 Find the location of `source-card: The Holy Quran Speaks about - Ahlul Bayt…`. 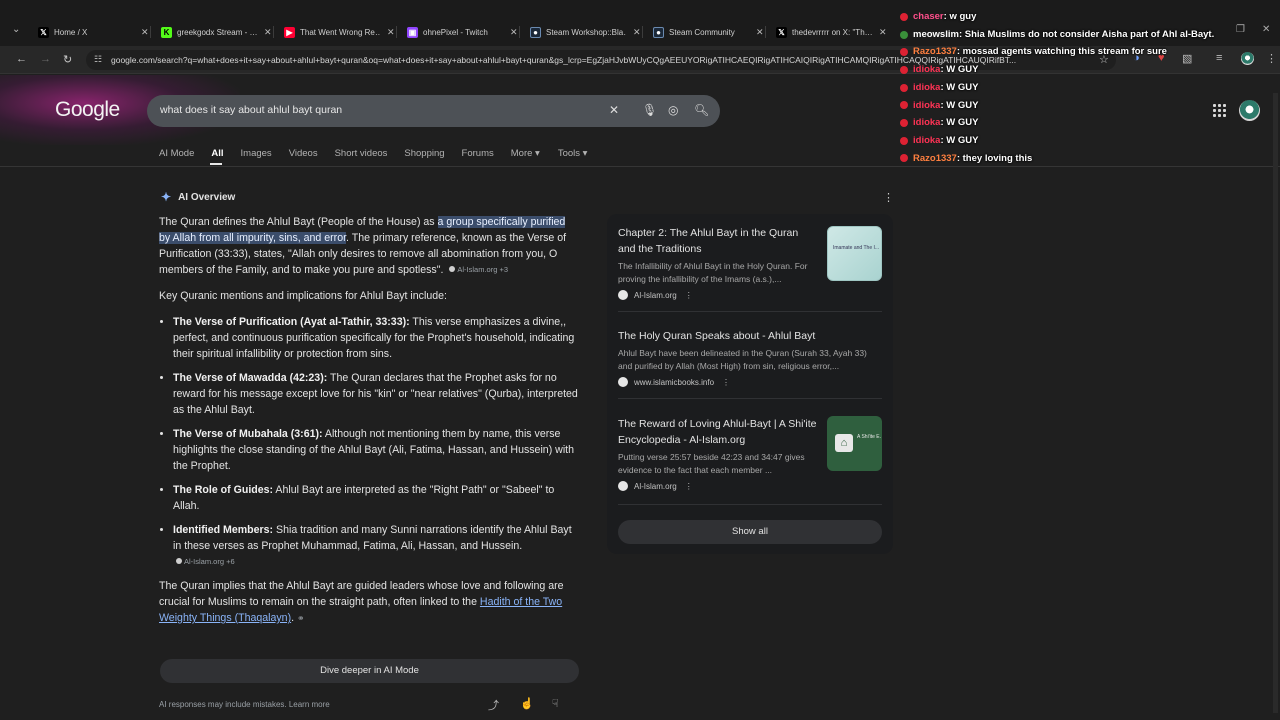

source-card: The Holy Quran Speaks about - Ahlul Bayt… is located at coordinates (750, 357).